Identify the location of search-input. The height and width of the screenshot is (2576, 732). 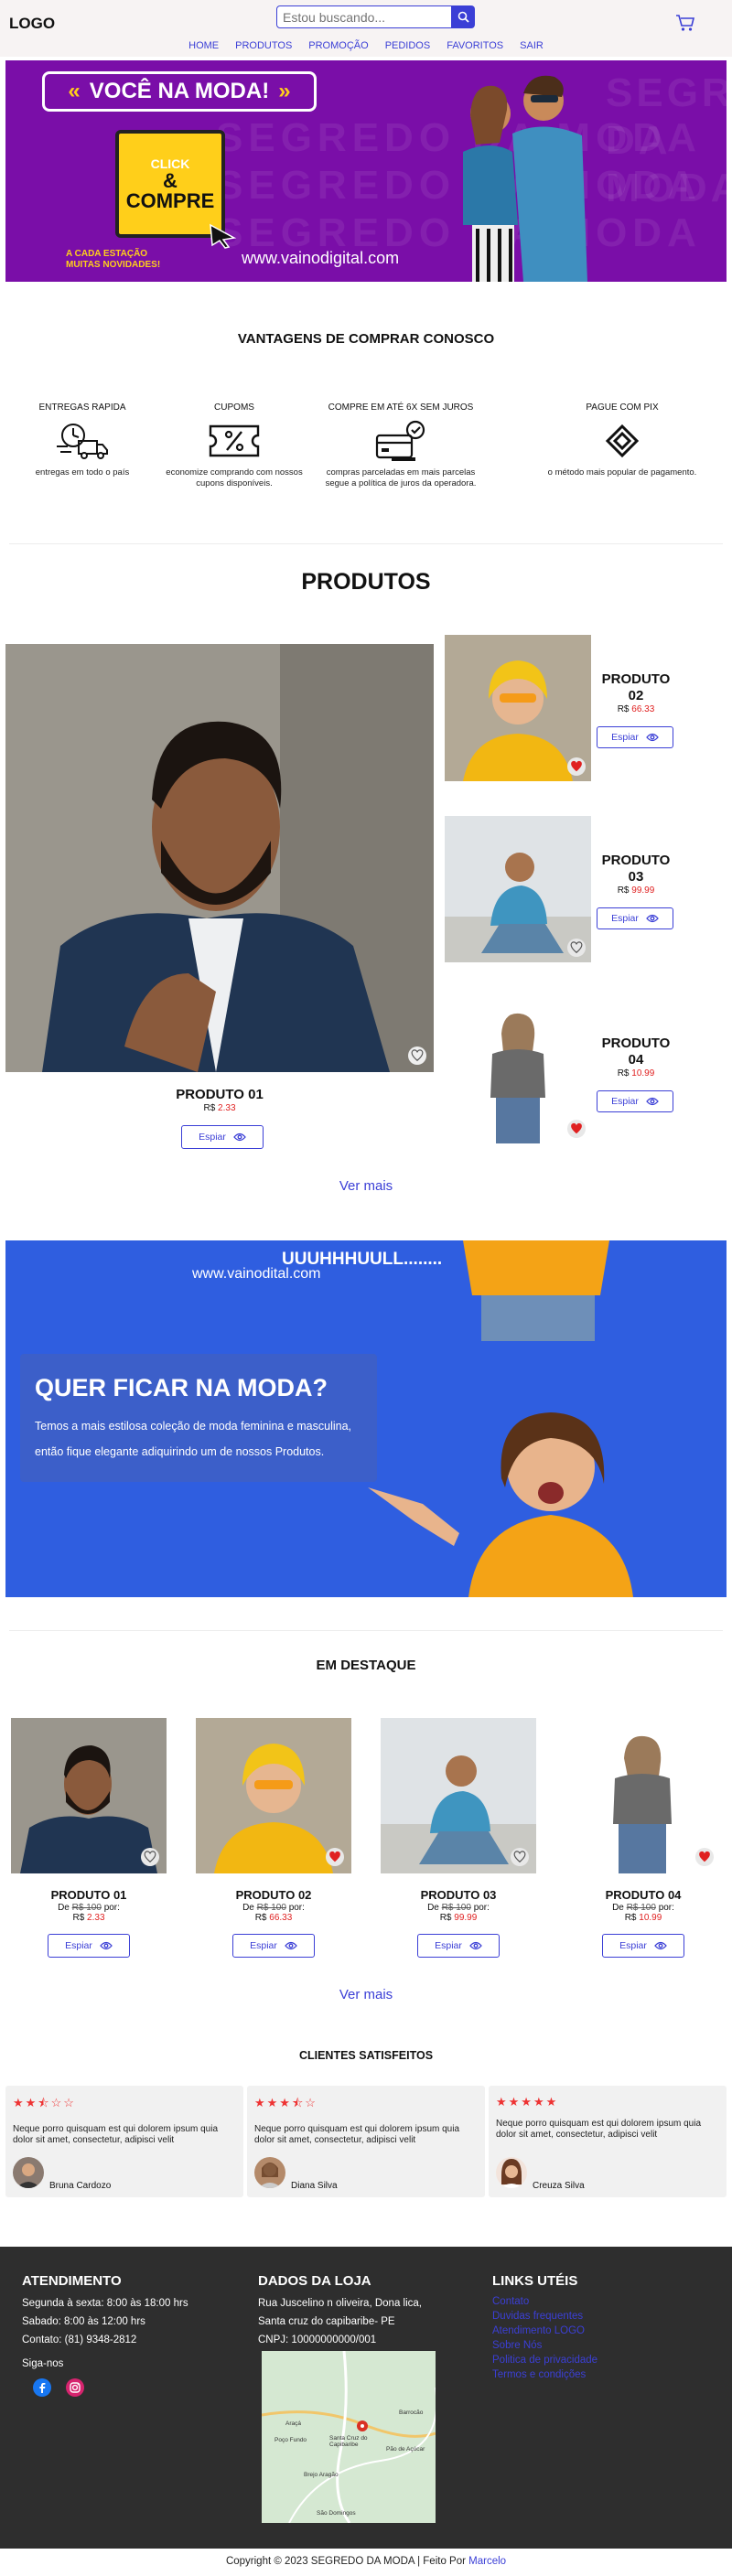
(364, 16).